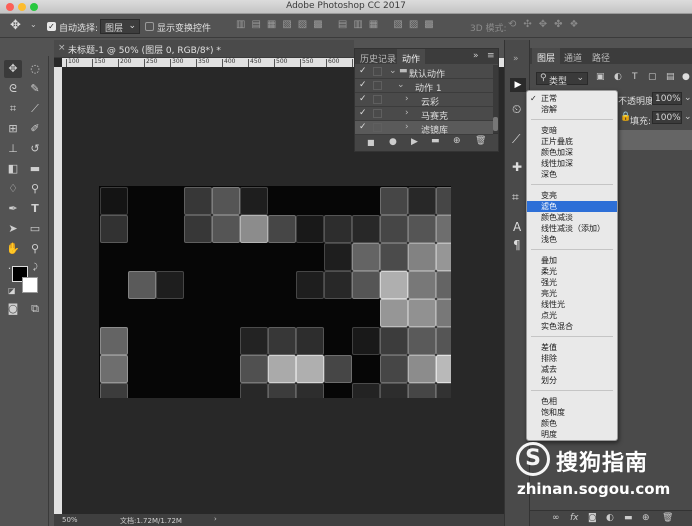 This screenshot has width=692, height=526. What do you see at coordinates (572, 206) in the screenshot?
I see `blend-mode-option: 滤色` at bounding box center [572, 206].